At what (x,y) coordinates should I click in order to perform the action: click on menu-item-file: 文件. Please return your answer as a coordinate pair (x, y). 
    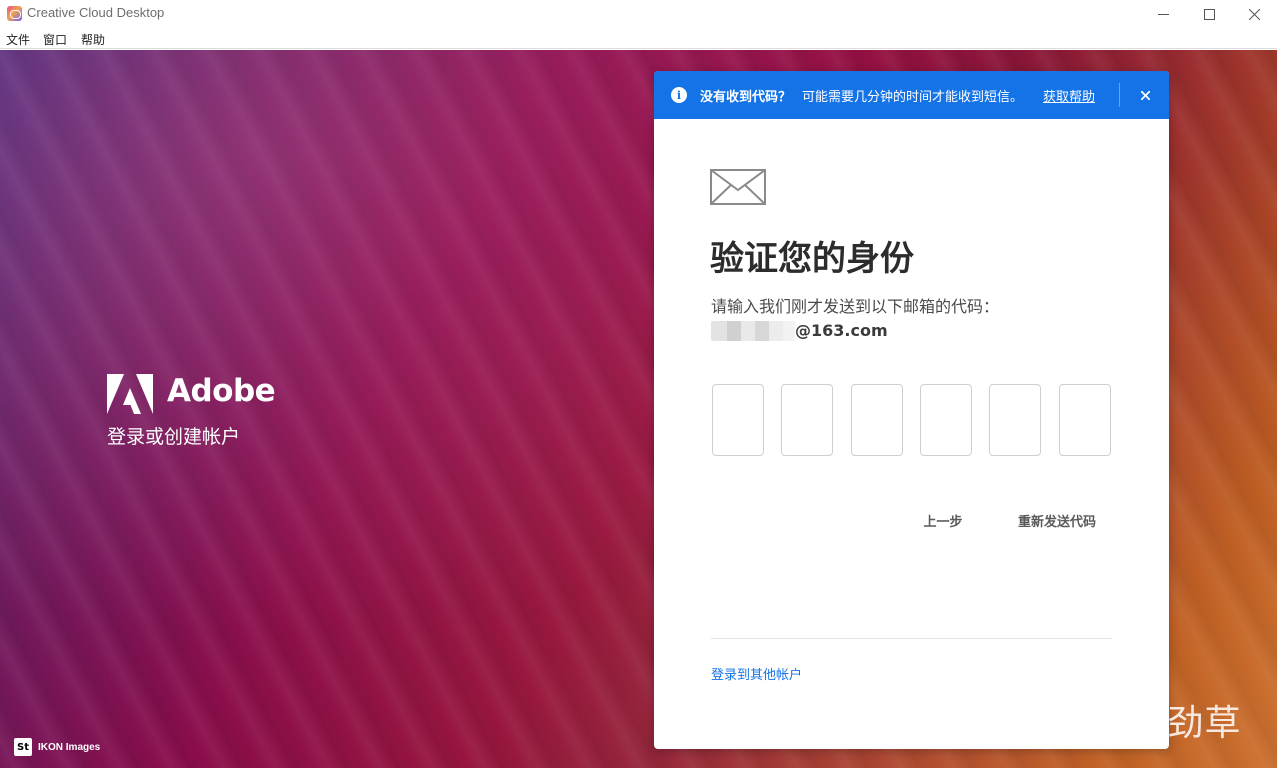
    Looking at the image, I should click on (18, 39).